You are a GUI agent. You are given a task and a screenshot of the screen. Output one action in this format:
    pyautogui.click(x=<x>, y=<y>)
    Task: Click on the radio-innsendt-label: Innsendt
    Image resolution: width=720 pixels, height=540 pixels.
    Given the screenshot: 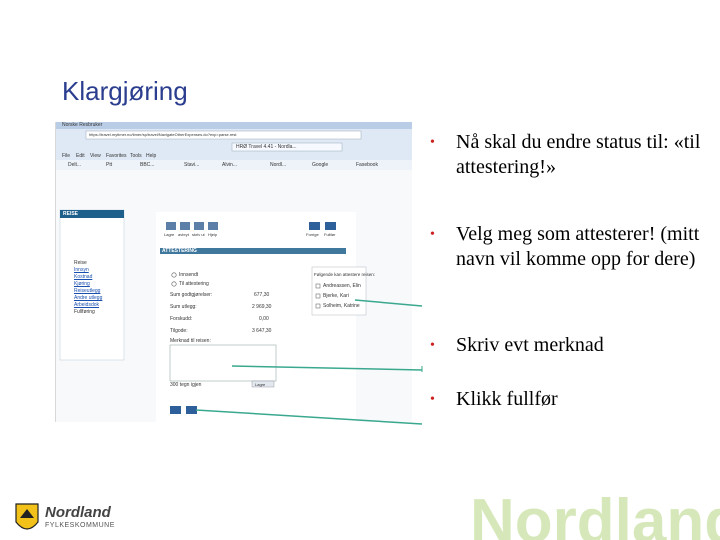 What is the action you would take?
    pyautogui.click(x=189, y=275)
    